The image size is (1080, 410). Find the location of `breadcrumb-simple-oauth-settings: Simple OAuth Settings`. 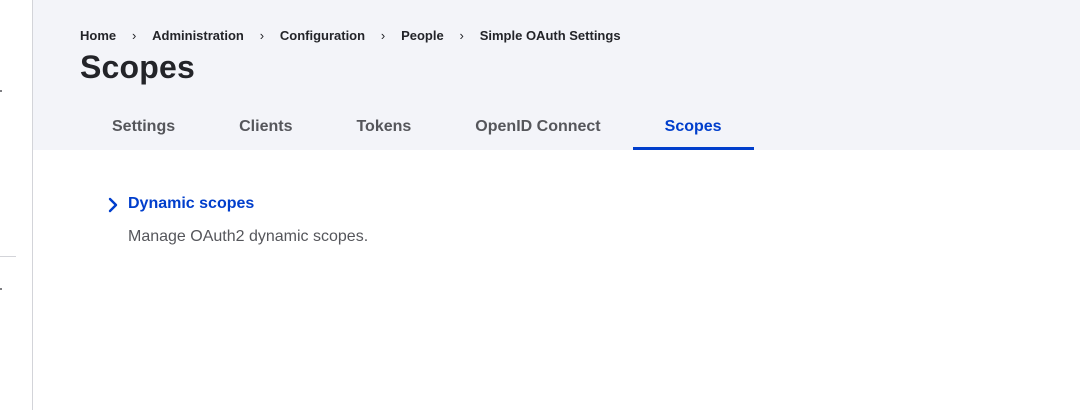

breadcrumb-simple-oauth-settings: Simple OAuth Settings is located at coordinates (550, 35).